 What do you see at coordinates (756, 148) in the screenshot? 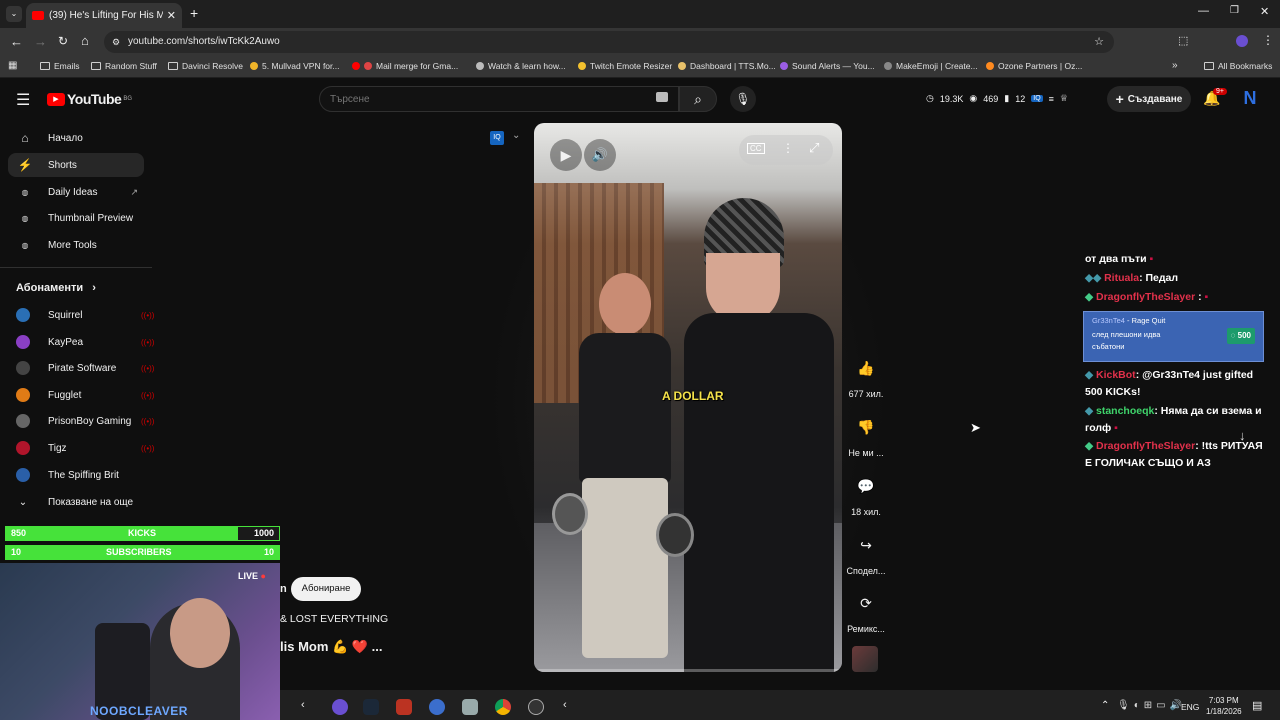
I see `captions-icon: CC` at bounding box center [756, 148].